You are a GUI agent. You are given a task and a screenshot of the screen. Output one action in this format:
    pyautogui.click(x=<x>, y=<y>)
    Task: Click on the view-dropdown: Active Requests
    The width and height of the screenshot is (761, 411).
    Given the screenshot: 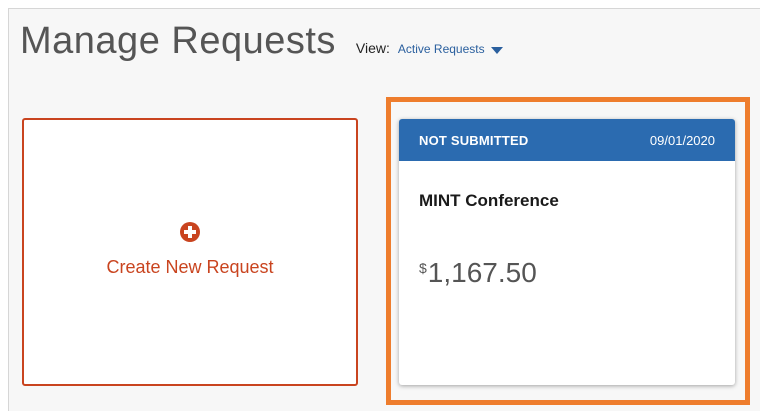 What is the action you would take?
    pyautogui.click(x=450, y=49)
    